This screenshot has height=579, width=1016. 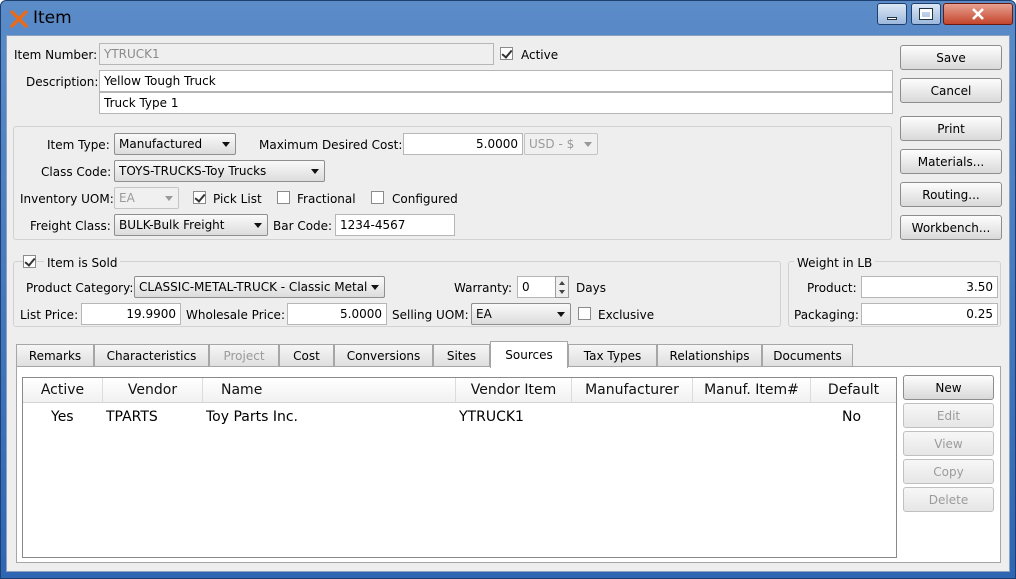 What do you see at coordinates (70, 226) in the screenshot?
I see `freight-class-label: Freight Class:` at bounding box center [70, 226].